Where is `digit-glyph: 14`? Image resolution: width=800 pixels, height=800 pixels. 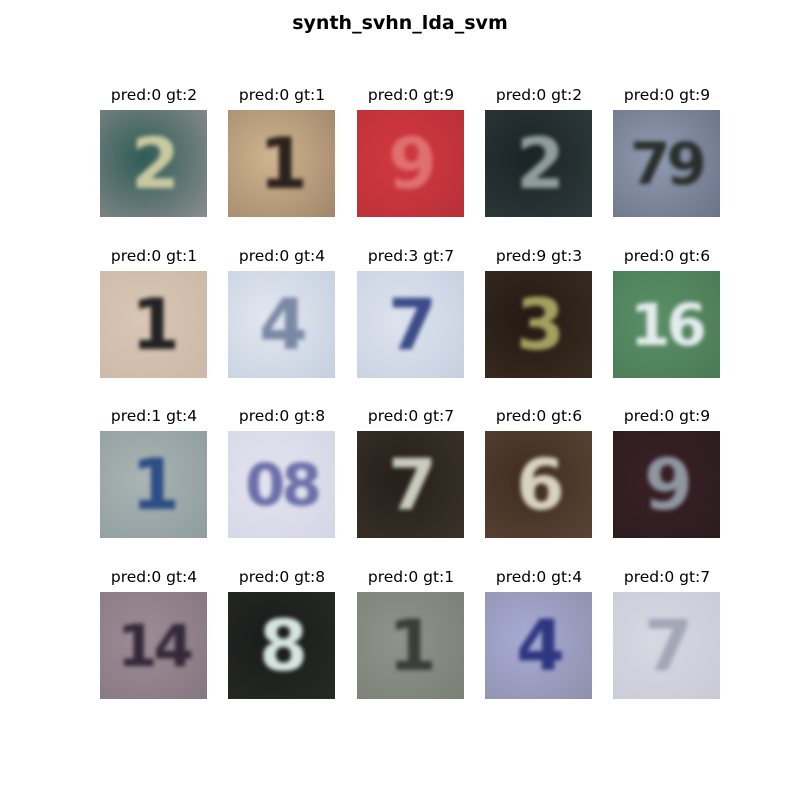 digit-glyph: 14 is located at coordinates (155, 645).